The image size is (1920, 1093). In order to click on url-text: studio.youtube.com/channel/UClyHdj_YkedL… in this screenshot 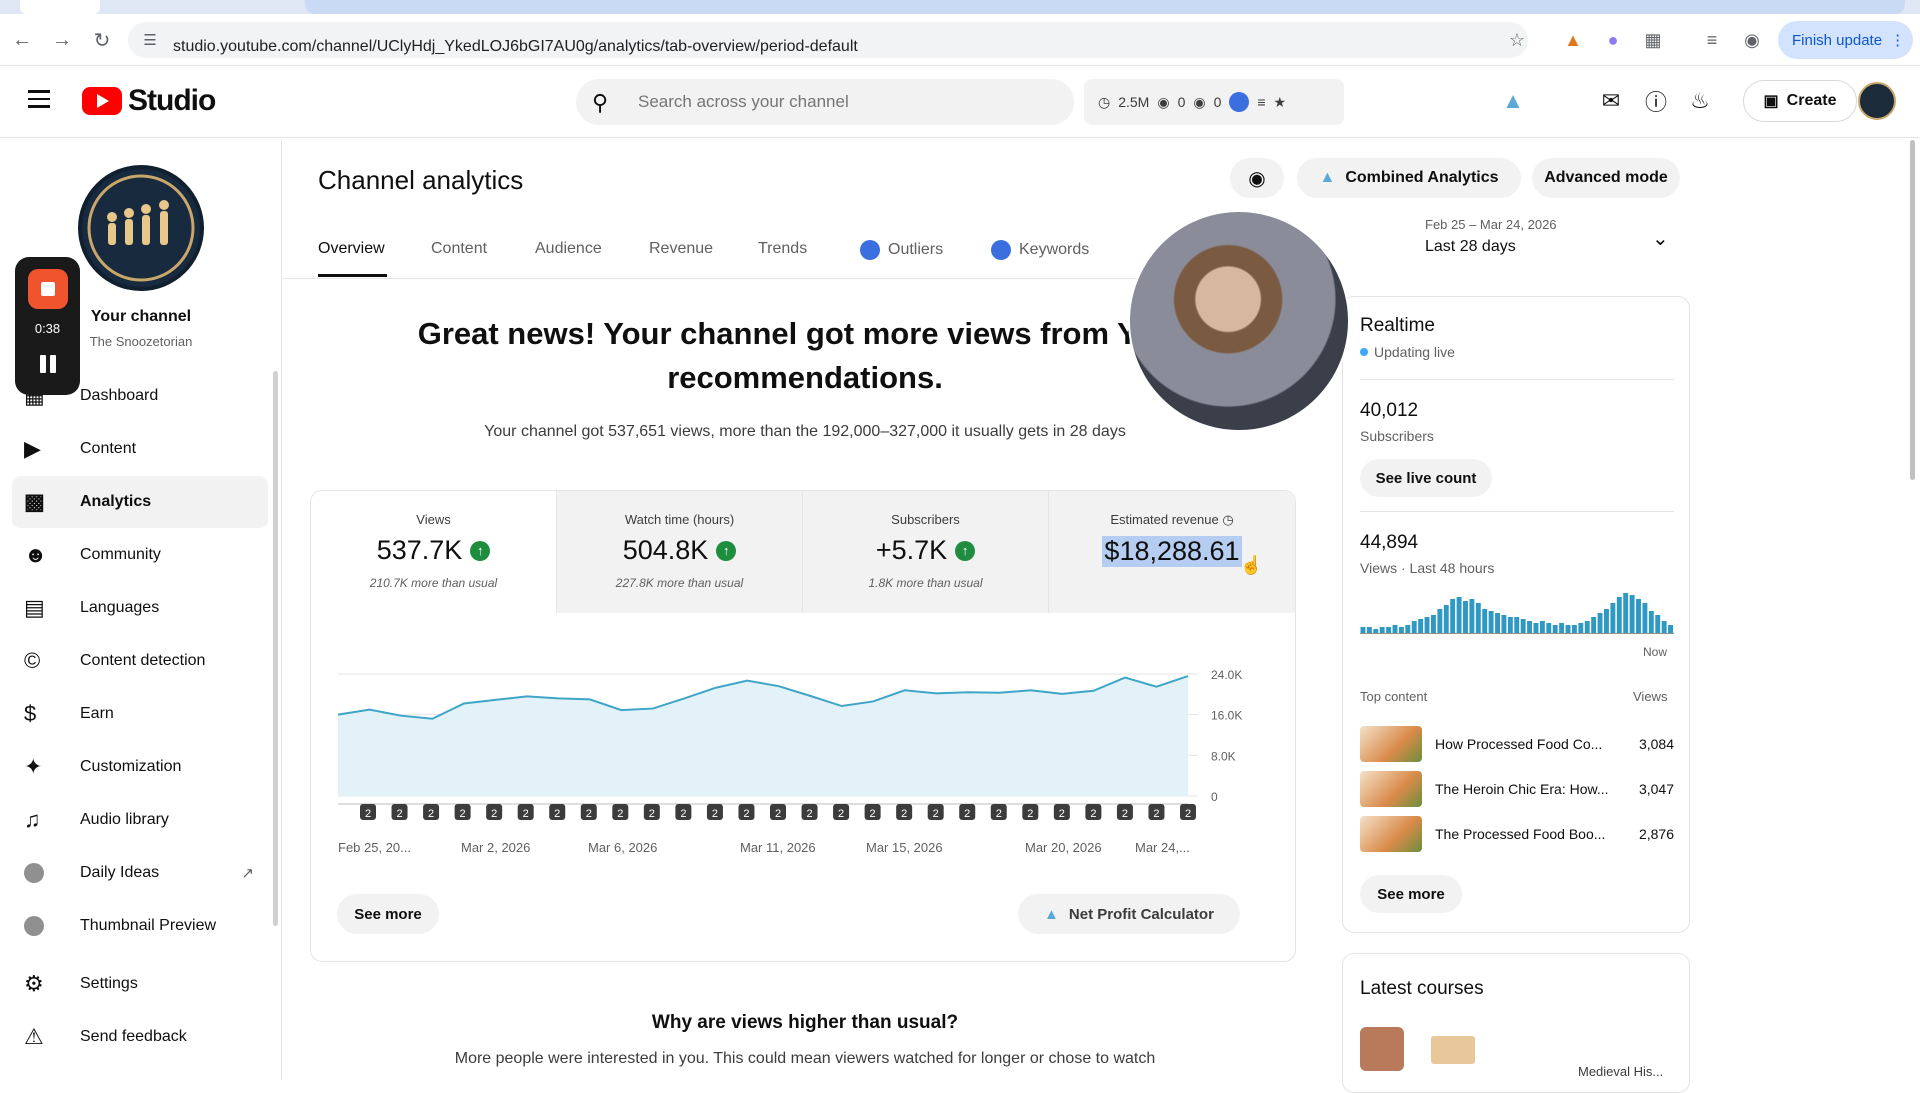, I will do `click(515, 47)`.